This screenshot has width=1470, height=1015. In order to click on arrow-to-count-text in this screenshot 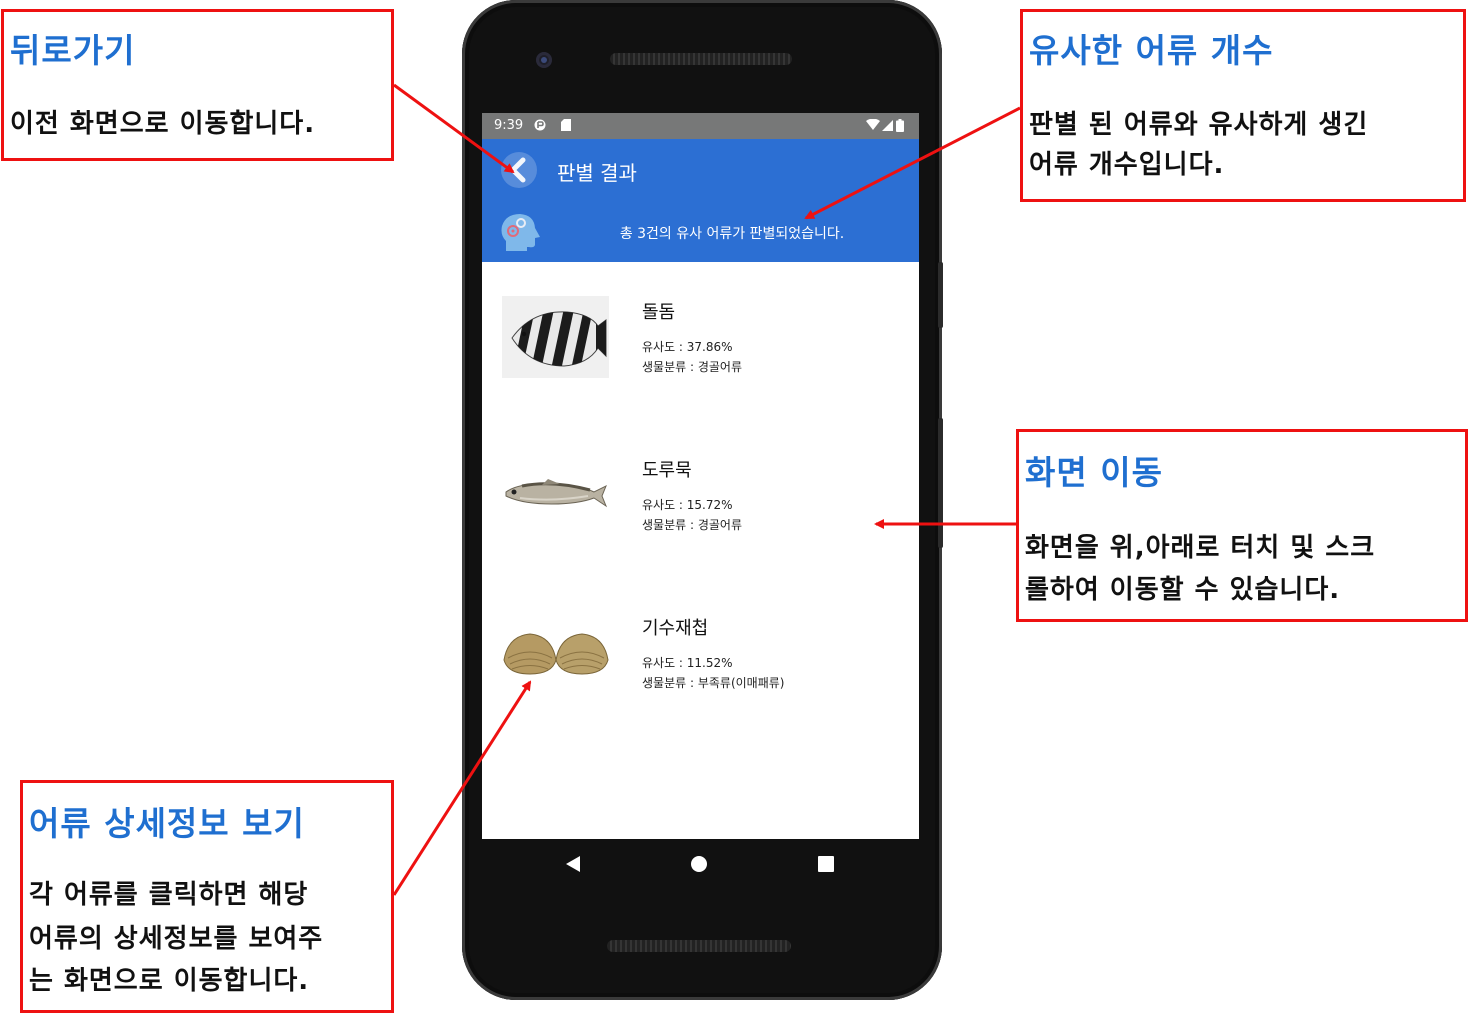, I will do `click(912, 163)`.